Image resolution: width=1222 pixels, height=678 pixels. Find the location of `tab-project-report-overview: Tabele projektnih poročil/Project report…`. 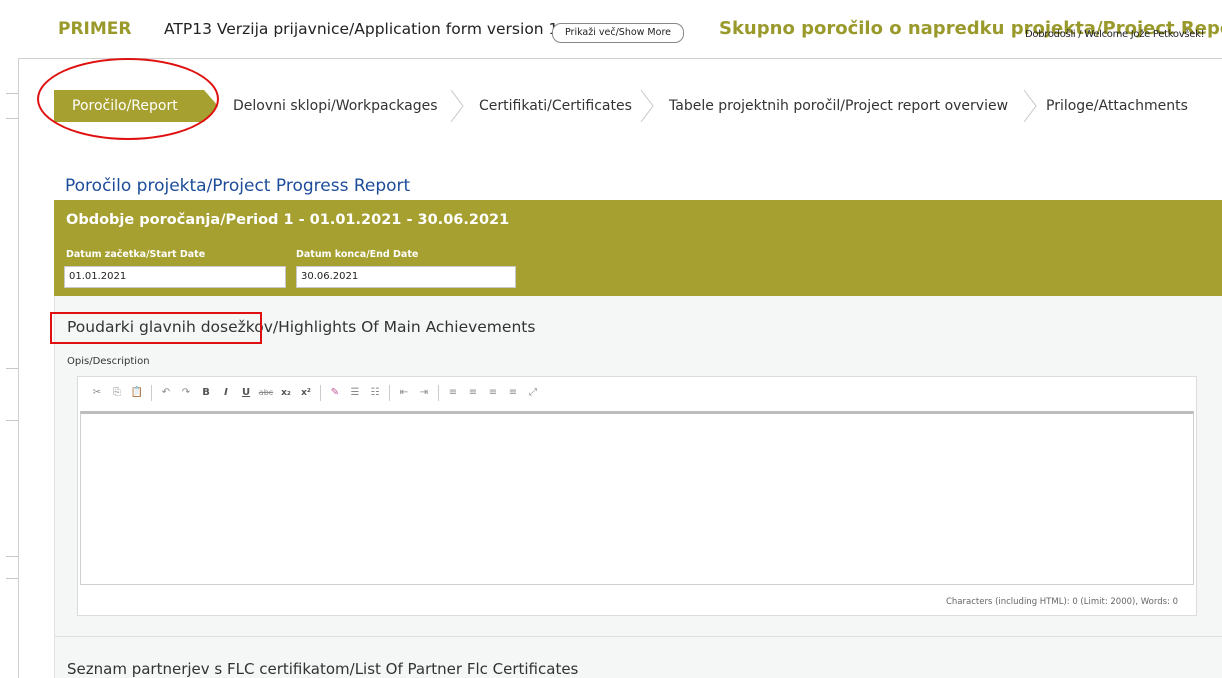

tab-project-report-overview: Tabele projektnih poročil/Project report… is located at coordinates (838, 106).